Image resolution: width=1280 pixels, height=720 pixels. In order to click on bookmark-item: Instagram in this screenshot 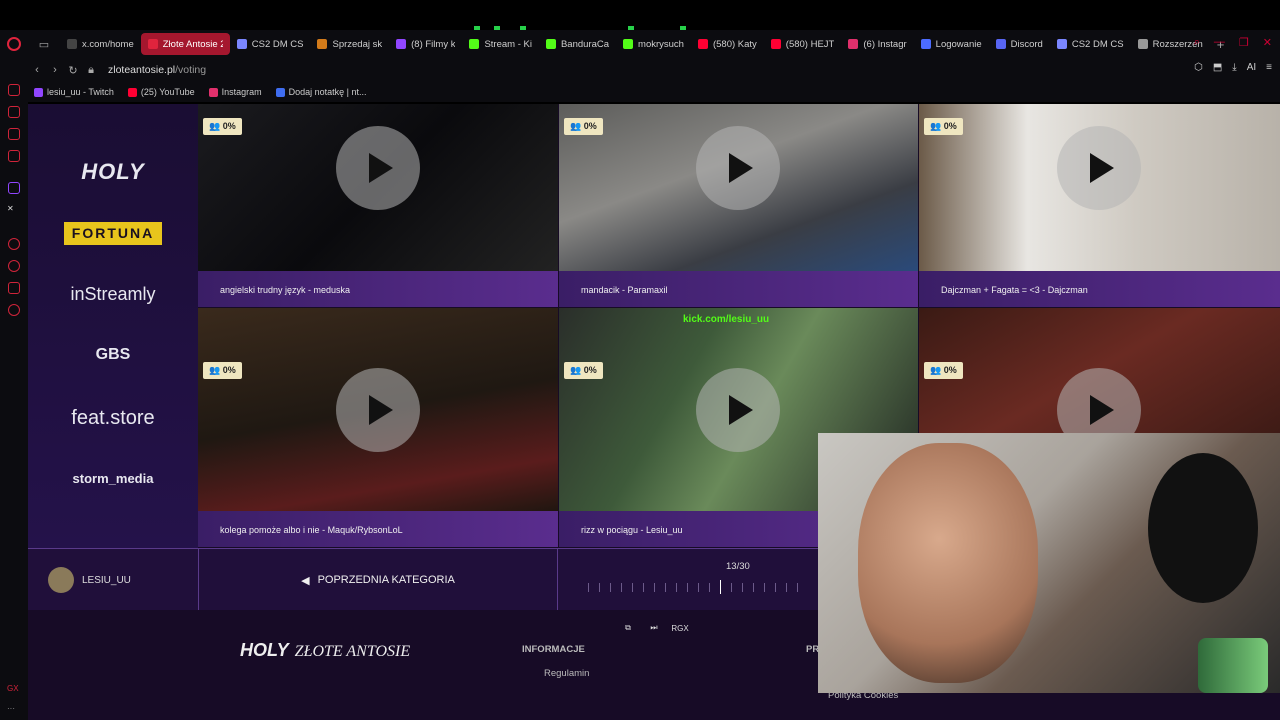, I will do `click(235, 92)`.